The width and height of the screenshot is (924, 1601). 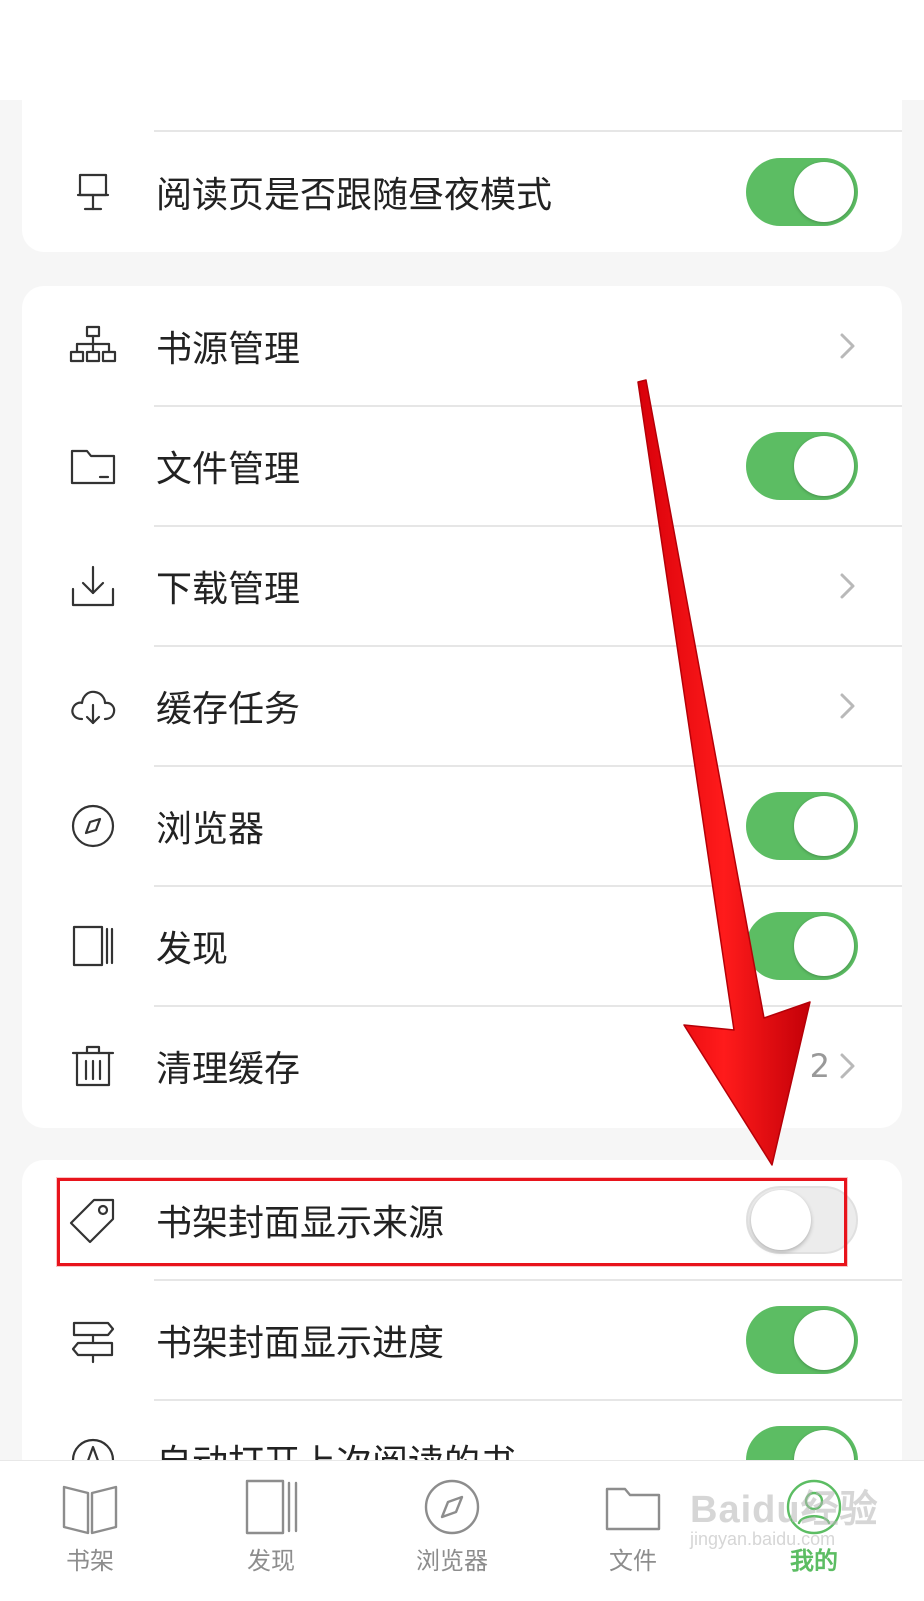 I want to click on cover-source-toggle, so click(x=802, y=1220).